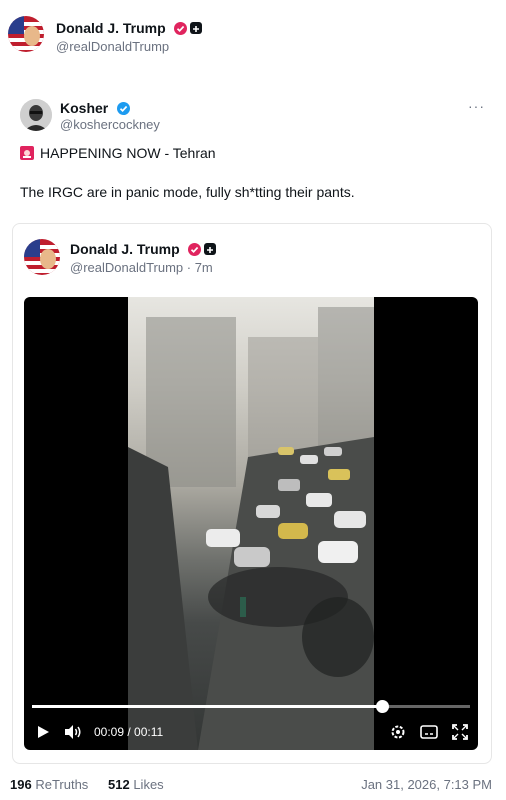 Image resolution: width=506 pixels, height=800 pixels. What do you see at coordinates (21, 784) in the screenshot?
I see `retruths-count: 196` at bounding box center [21, 784].